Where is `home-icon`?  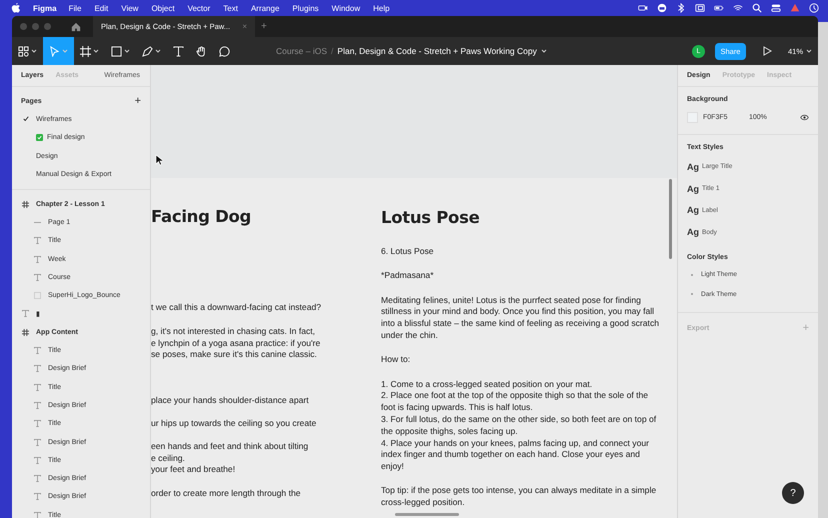
home-icon is located at coordinates (76, 27).